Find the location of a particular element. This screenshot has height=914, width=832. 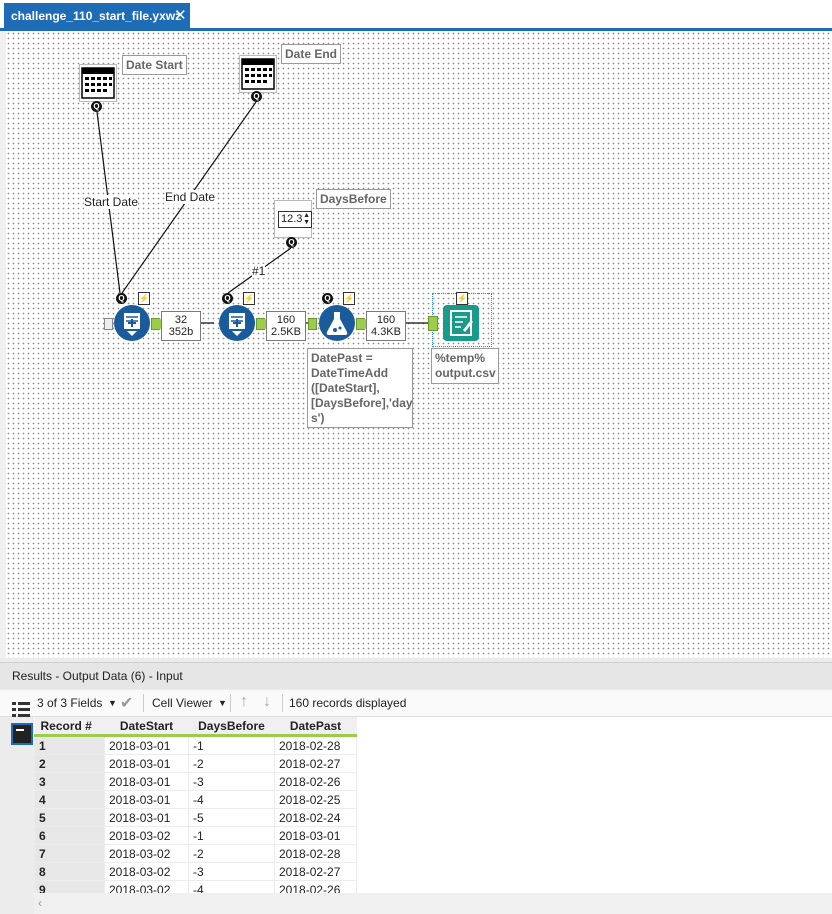

table-row: 6 2018-03-02 -1 2018-03-01 is located at coordinates (195, 835).